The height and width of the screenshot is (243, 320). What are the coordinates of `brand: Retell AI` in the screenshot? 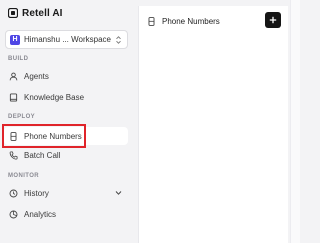 It's located at (35, 13).